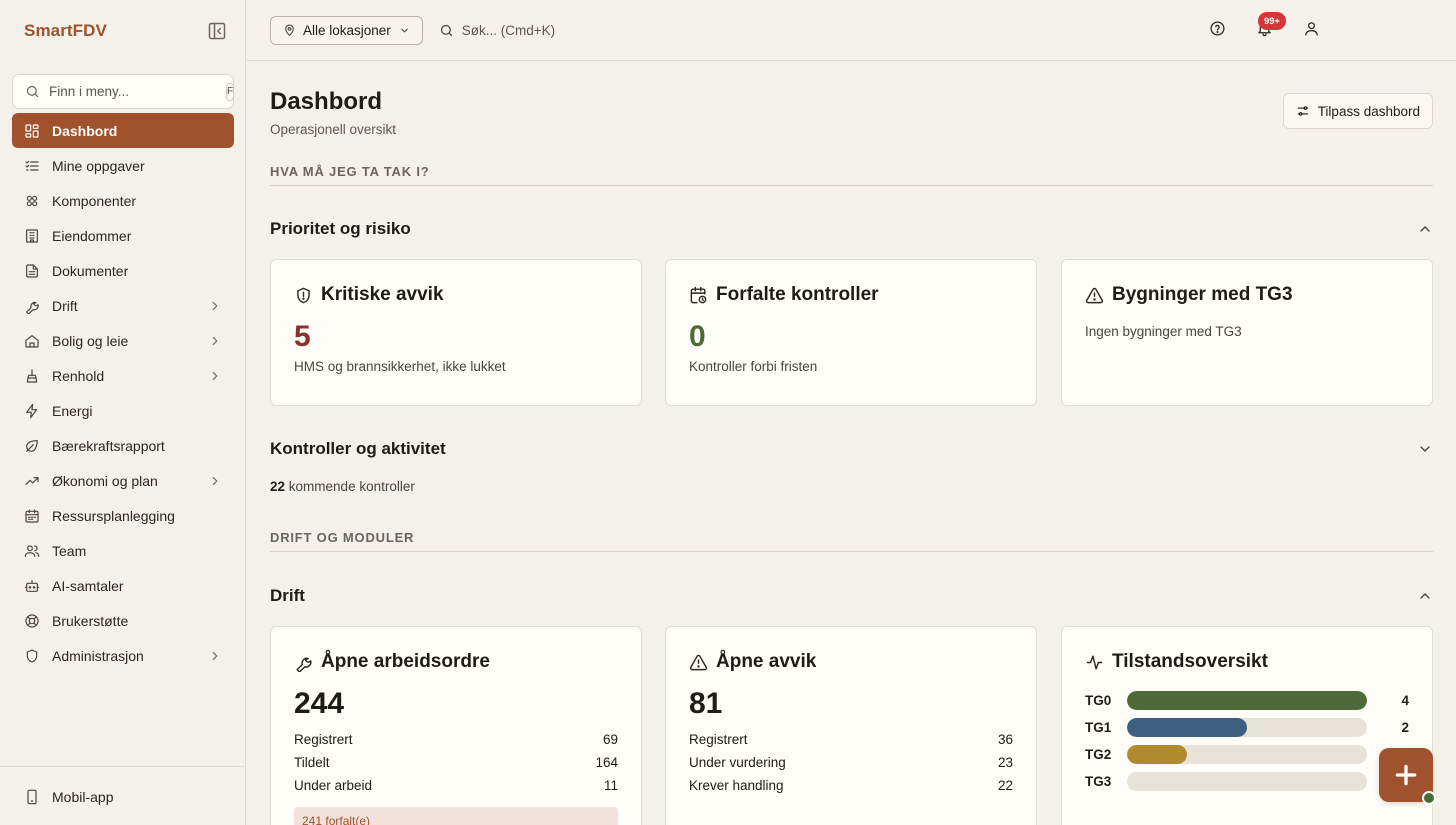 The width and height of the screenshot is (1456, 825). Describe the element at coordinates (123, 200) in the screenshot. I see `sidebar-item-komponenter: Komponenter` at that location.